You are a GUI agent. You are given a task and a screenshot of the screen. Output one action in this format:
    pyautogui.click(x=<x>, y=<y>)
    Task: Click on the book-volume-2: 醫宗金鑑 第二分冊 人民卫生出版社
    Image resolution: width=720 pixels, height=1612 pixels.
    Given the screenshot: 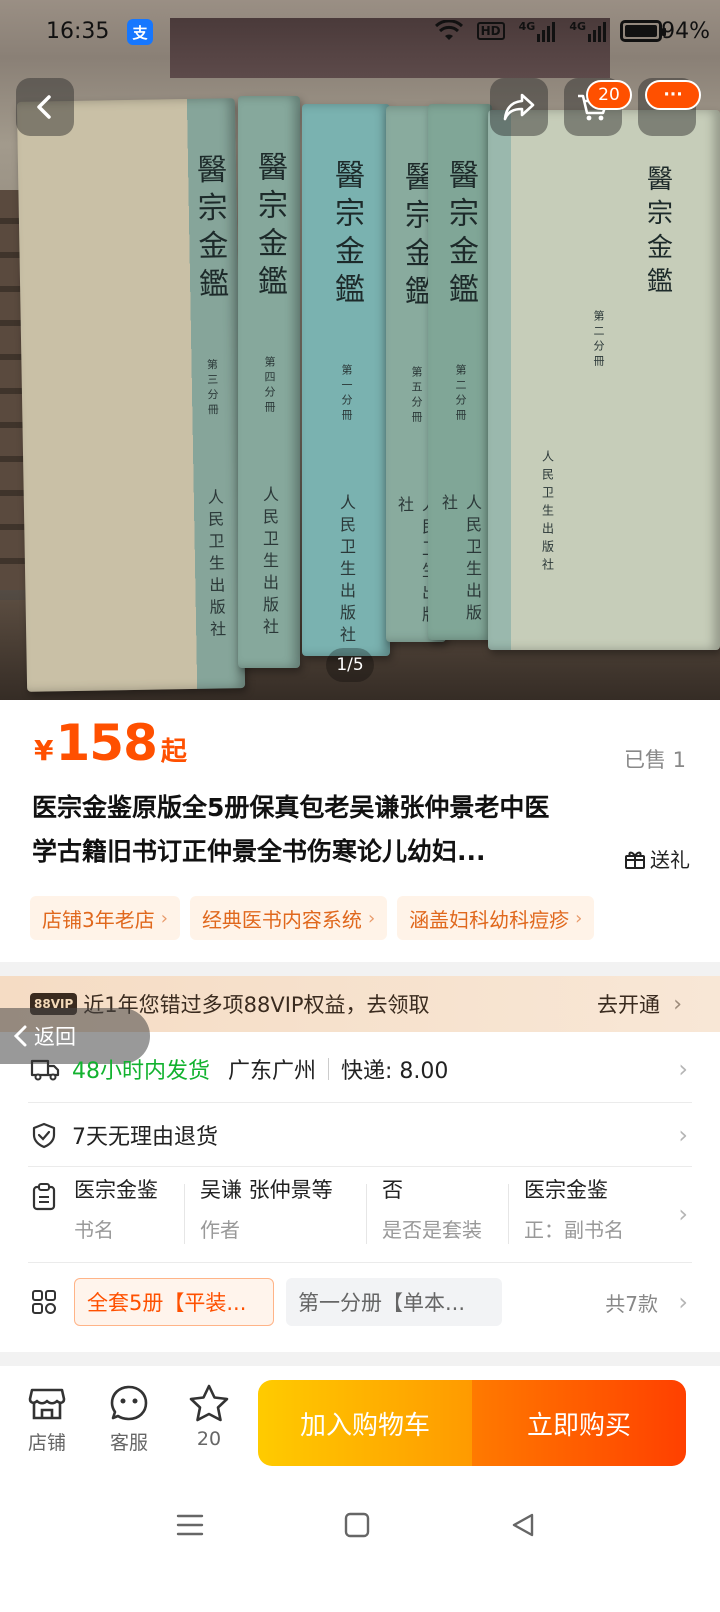 What is the action you would take?
    pyautogui.click(x=460, y=372)
    